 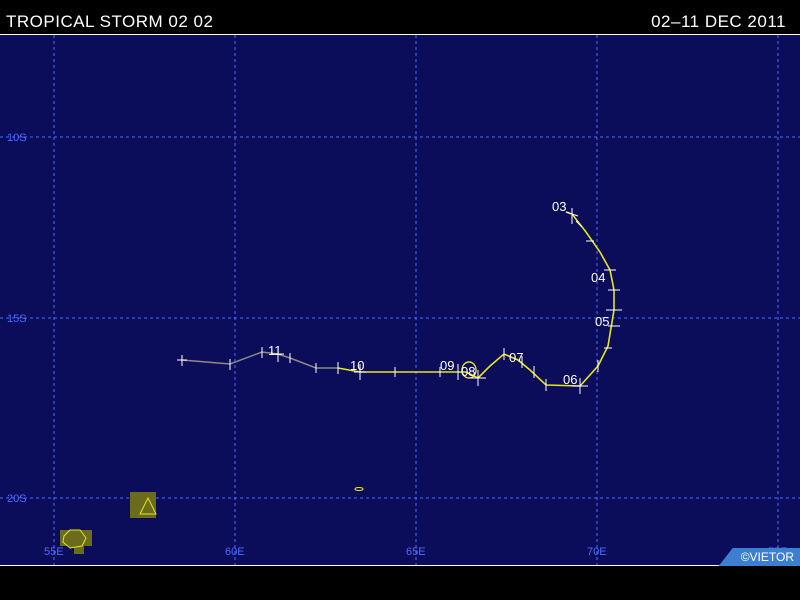 What do you see at coordinates (359, 489) in the screenshot?
I see `island-small` at bounding box center [359, 489].